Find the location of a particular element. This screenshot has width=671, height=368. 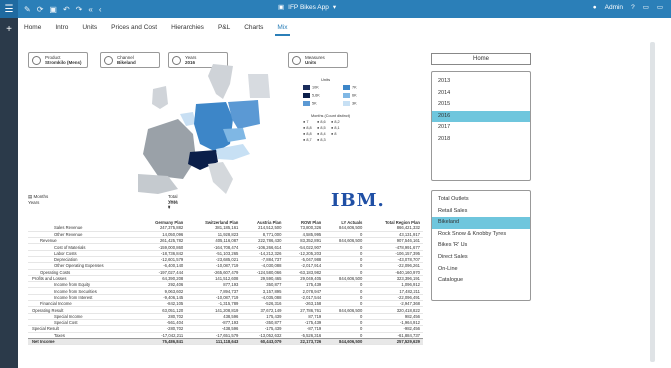

table-cell: 257,529,629 is located at coordinates (394, 341).